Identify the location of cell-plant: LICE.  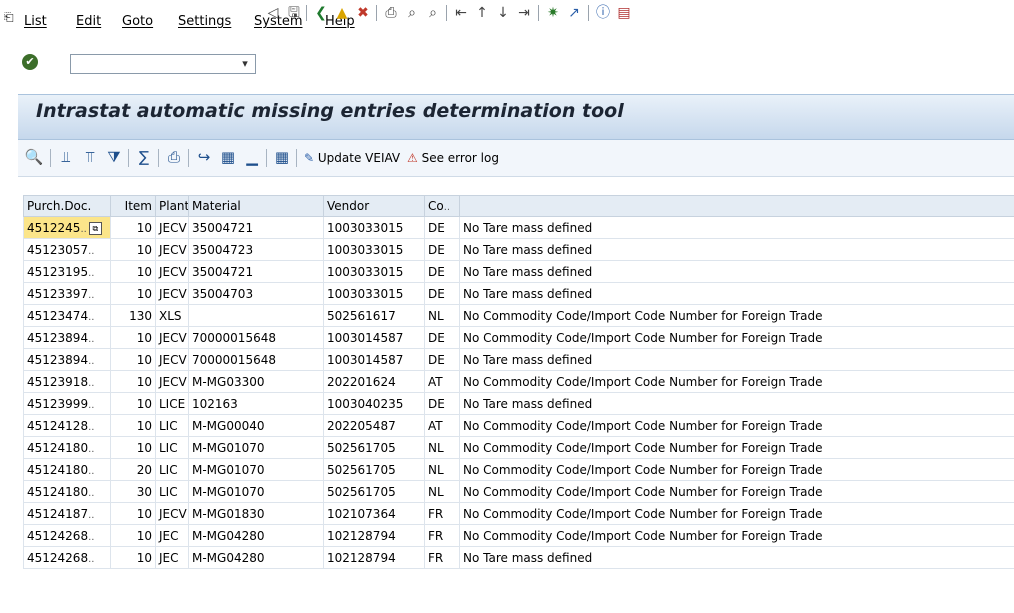
(172, 403).